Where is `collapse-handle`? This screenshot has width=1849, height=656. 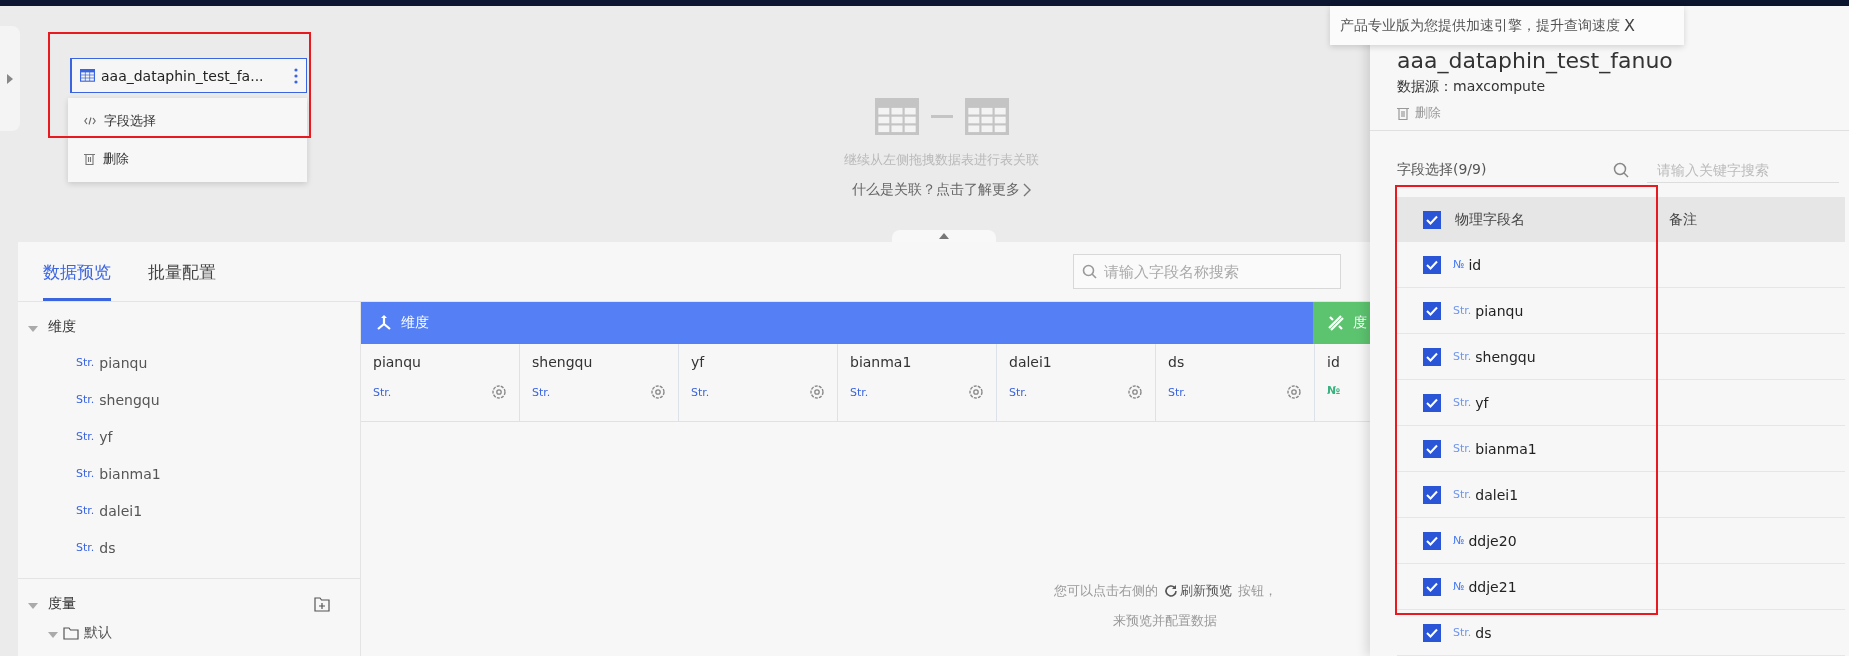 collapse-handle is located at coordinates (944, 236).